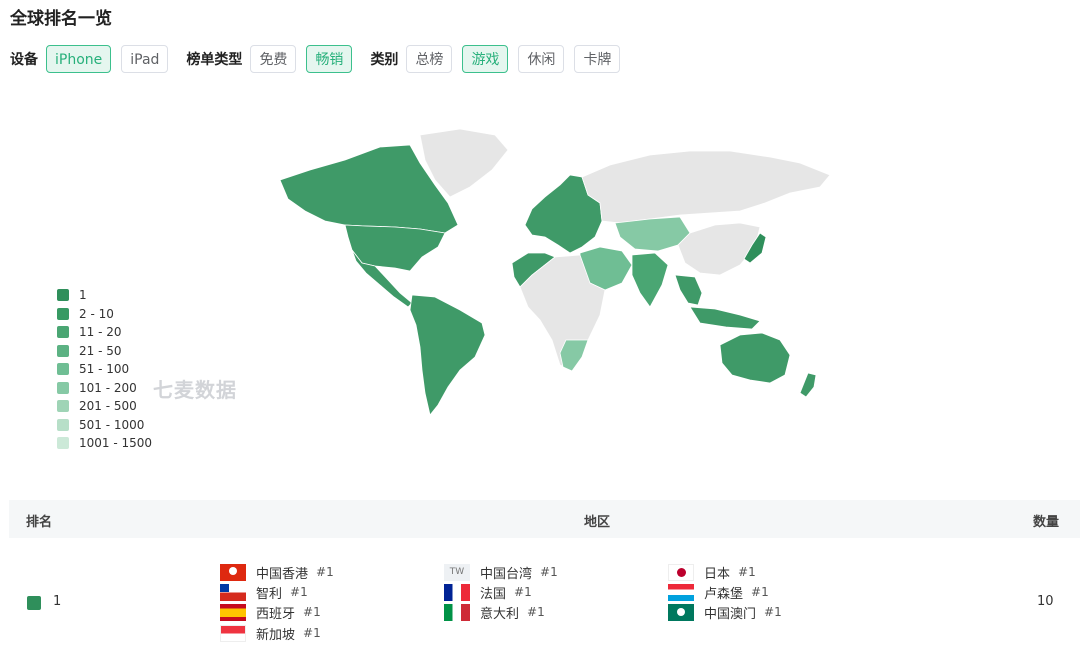  I want to click on region-item-sg: 新加坡 #1, so click(270, 633).